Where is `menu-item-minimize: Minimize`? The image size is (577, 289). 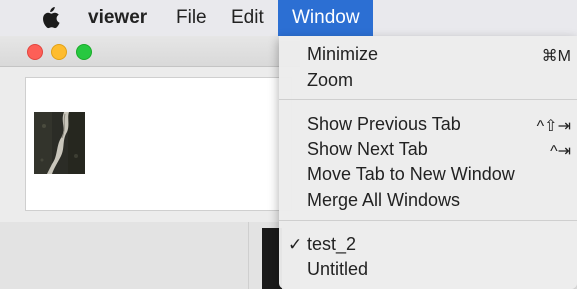
menu-item-minimize: Minimize is located at coordinates (342, 54).